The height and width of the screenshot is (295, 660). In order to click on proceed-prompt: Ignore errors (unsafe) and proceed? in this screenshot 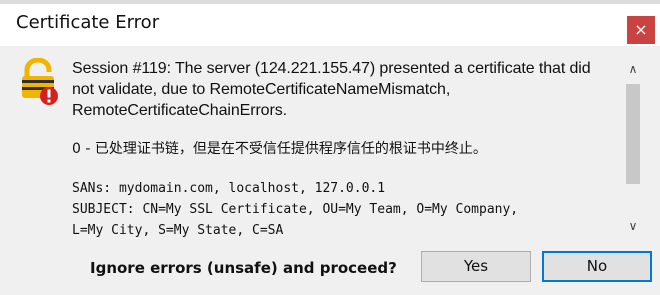, I will do `click(243, 268)`.